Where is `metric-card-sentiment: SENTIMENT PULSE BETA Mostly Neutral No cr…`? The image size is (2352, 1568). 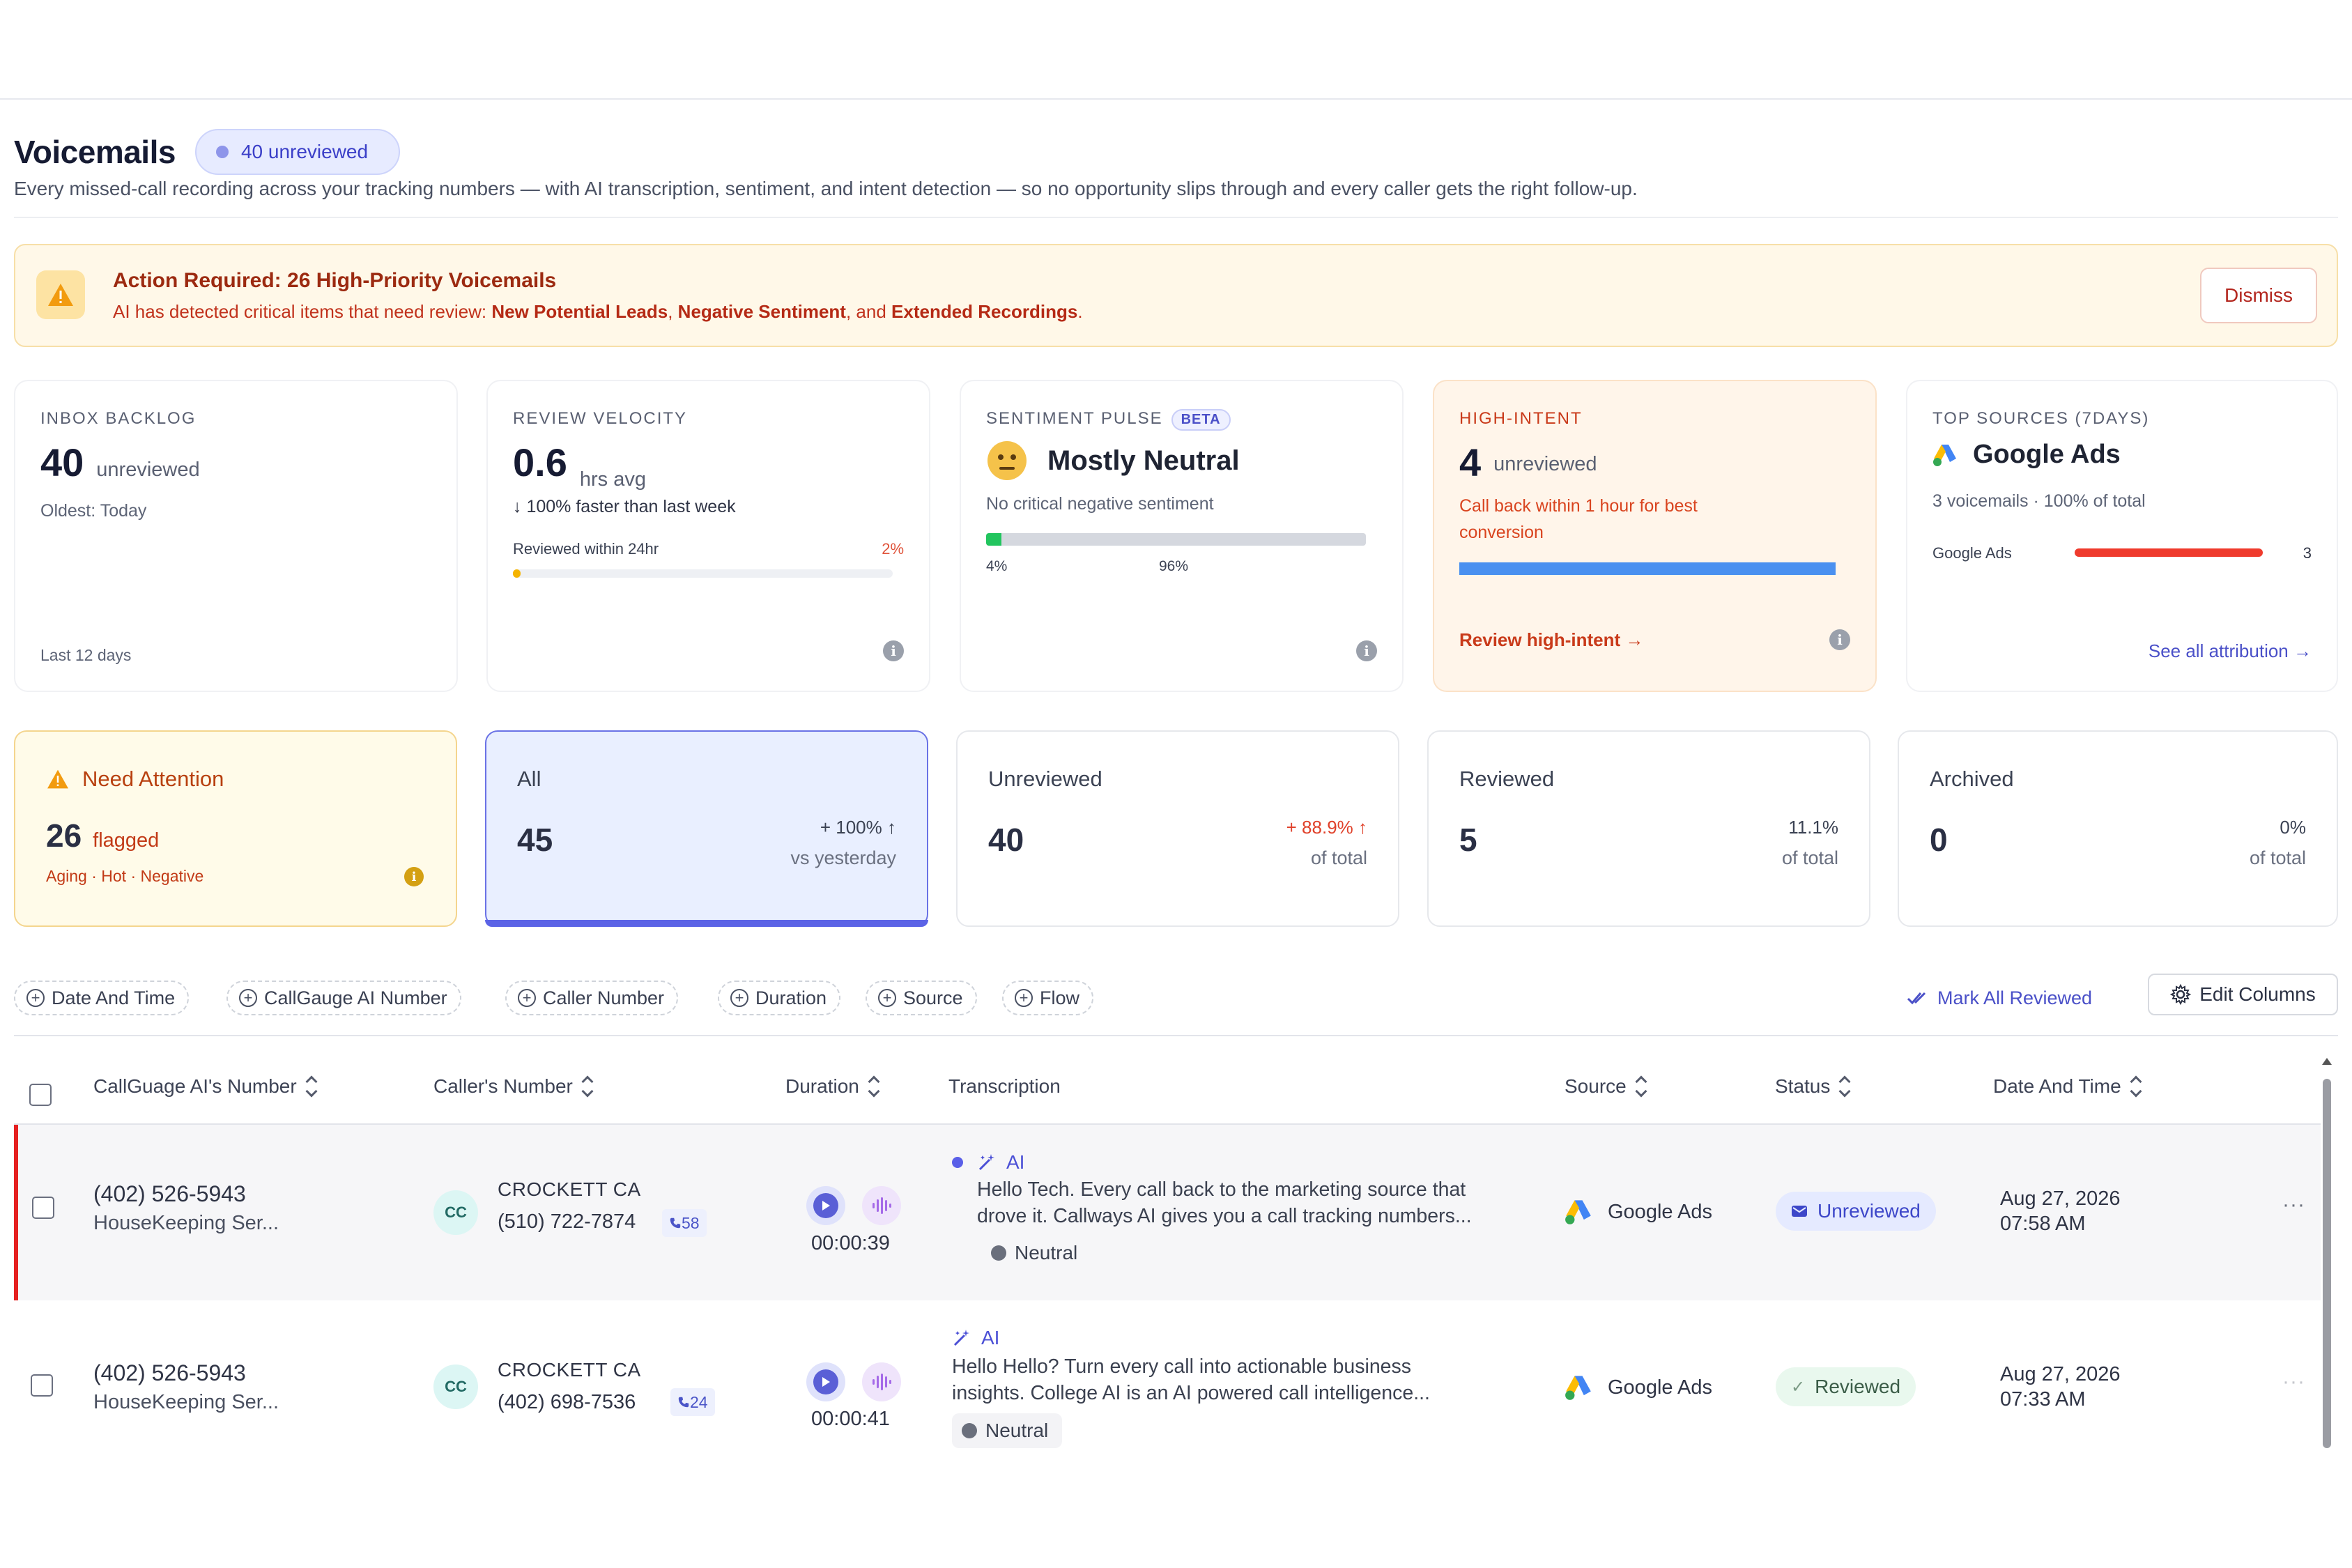
metric-card-sentiment: SENTIMENT PULSE BETA Mostly Neutral No cr… is located at coordinates (1182, 536).